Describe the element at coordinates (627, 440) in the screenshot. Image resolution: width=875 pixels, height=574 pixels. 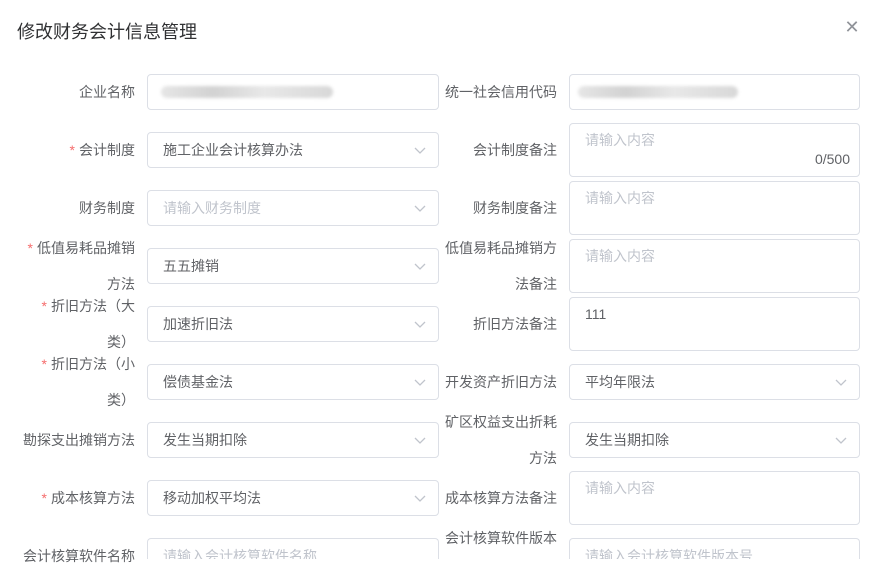
I see `mining-rights-depletion-value: 发生当期扣除` at that location.